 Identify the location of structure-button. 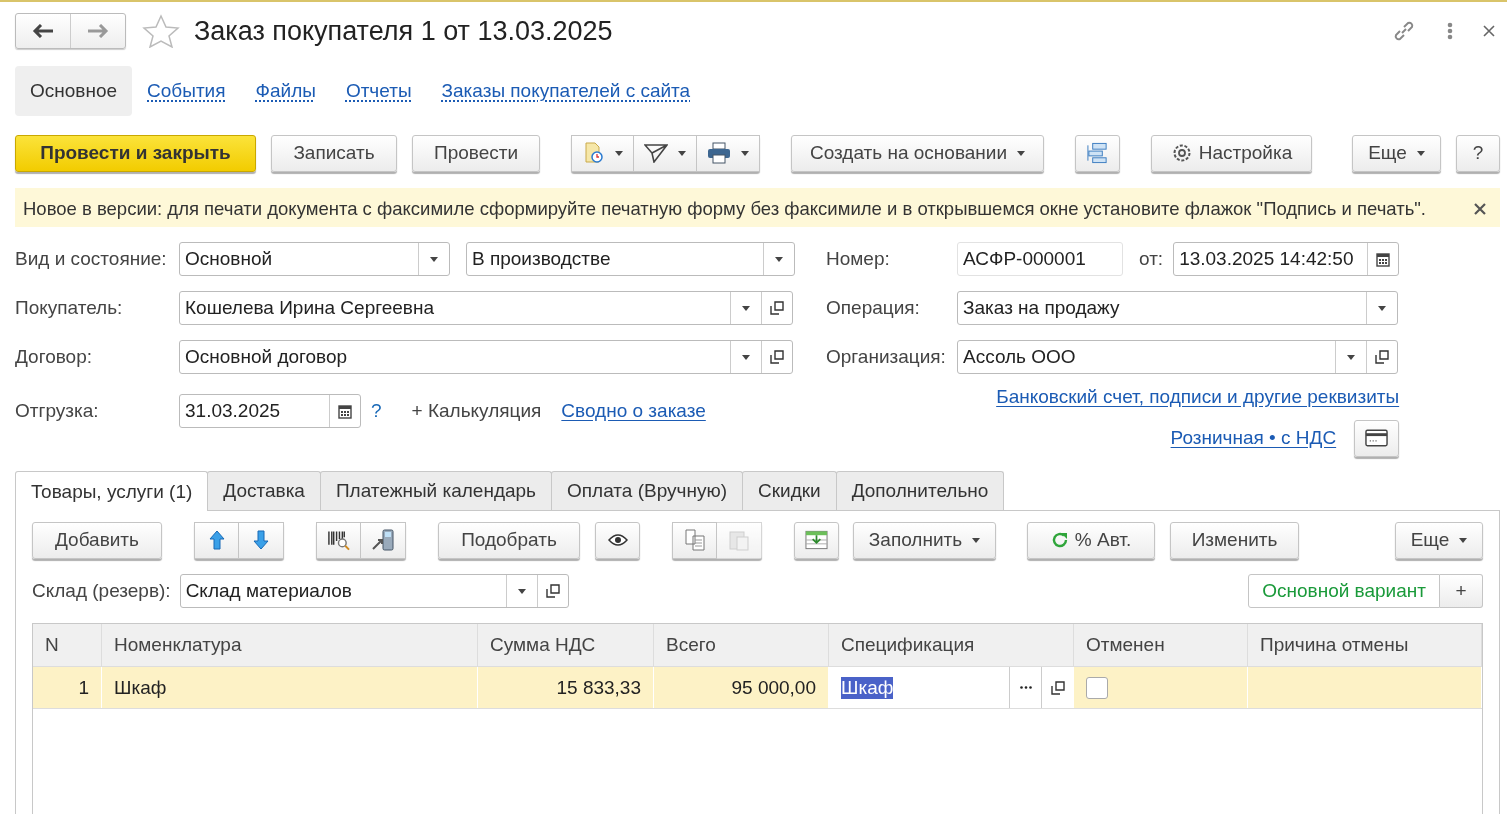
(1097, 153).